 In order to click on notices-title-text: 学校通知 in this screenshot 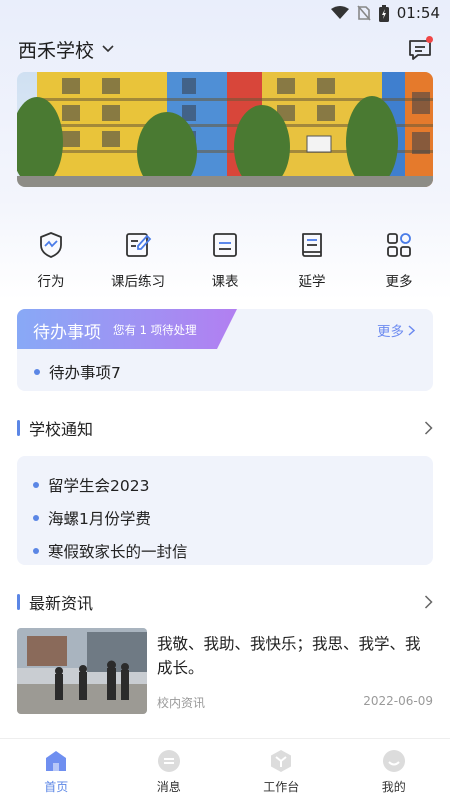, I will do `click(61, 429)`.